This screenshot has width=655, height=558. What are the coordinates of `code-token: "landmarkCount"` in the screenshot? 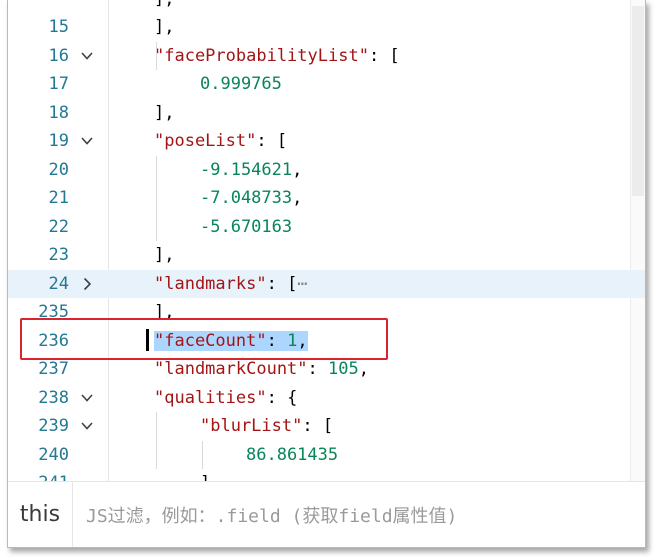 It's located at (231, 369).